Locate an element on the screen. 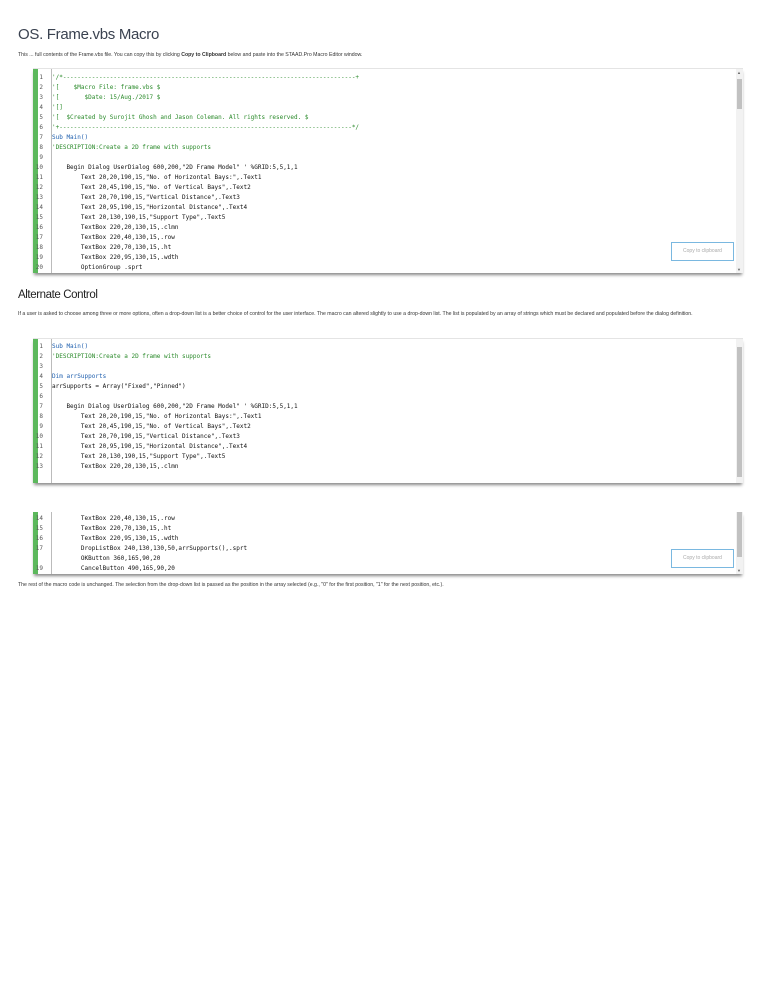 This screenshot has width=768, height=994. scrollbar: ▲ ▼ is located at coordinates (739, 171).